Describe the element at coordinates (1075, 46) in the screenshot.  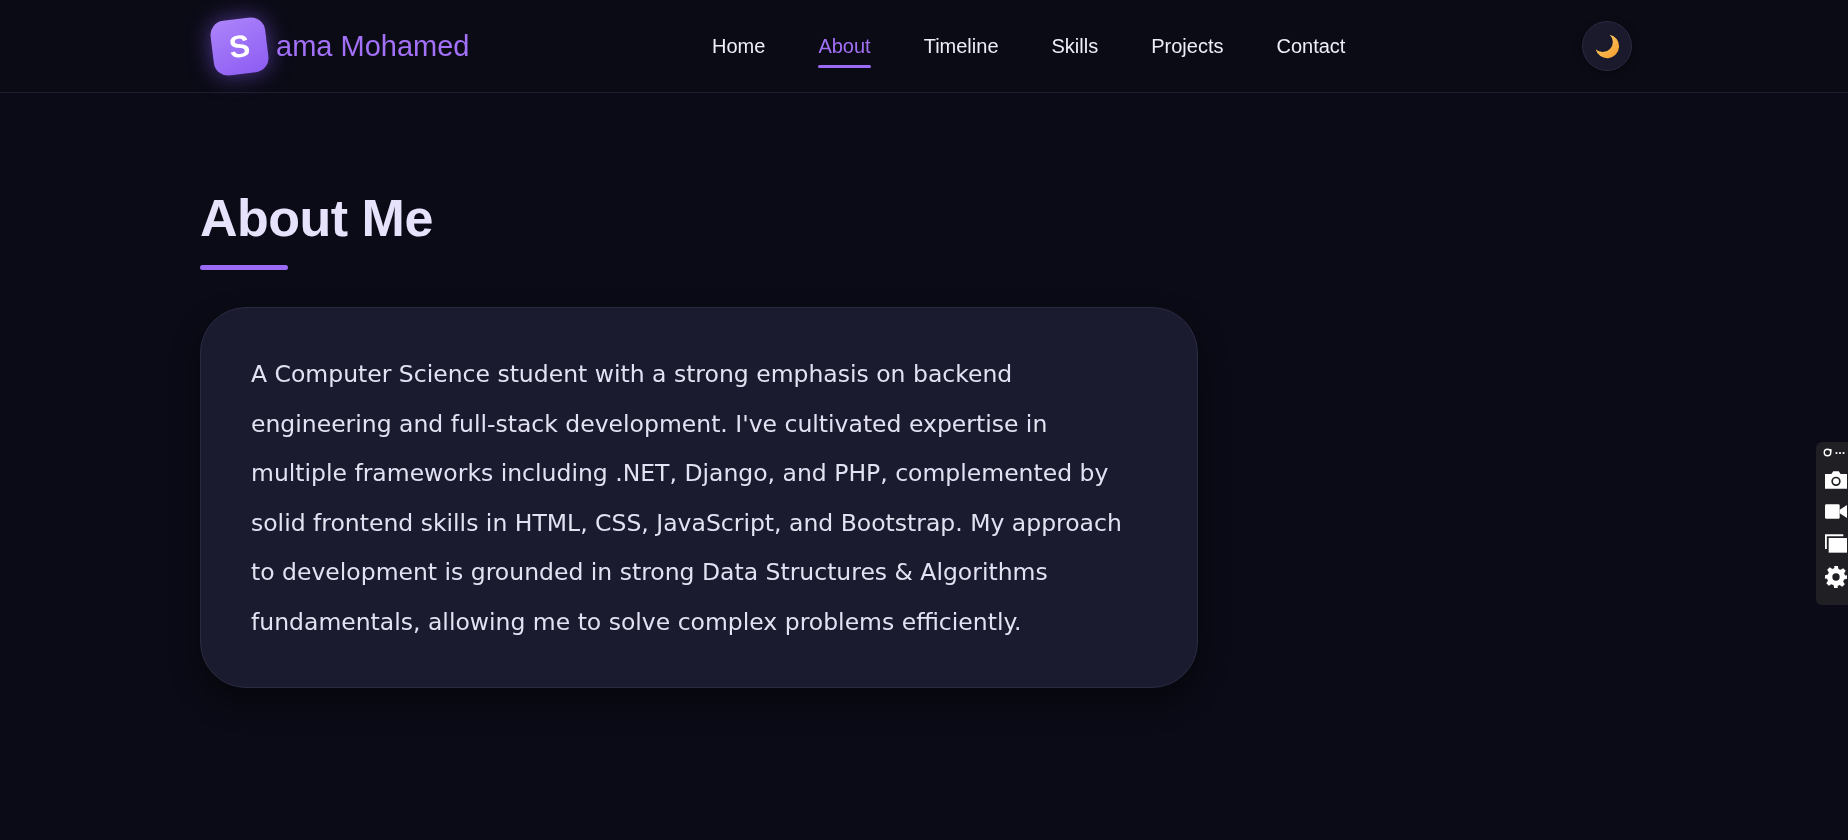
I see `nav-link: Skills` at that location.